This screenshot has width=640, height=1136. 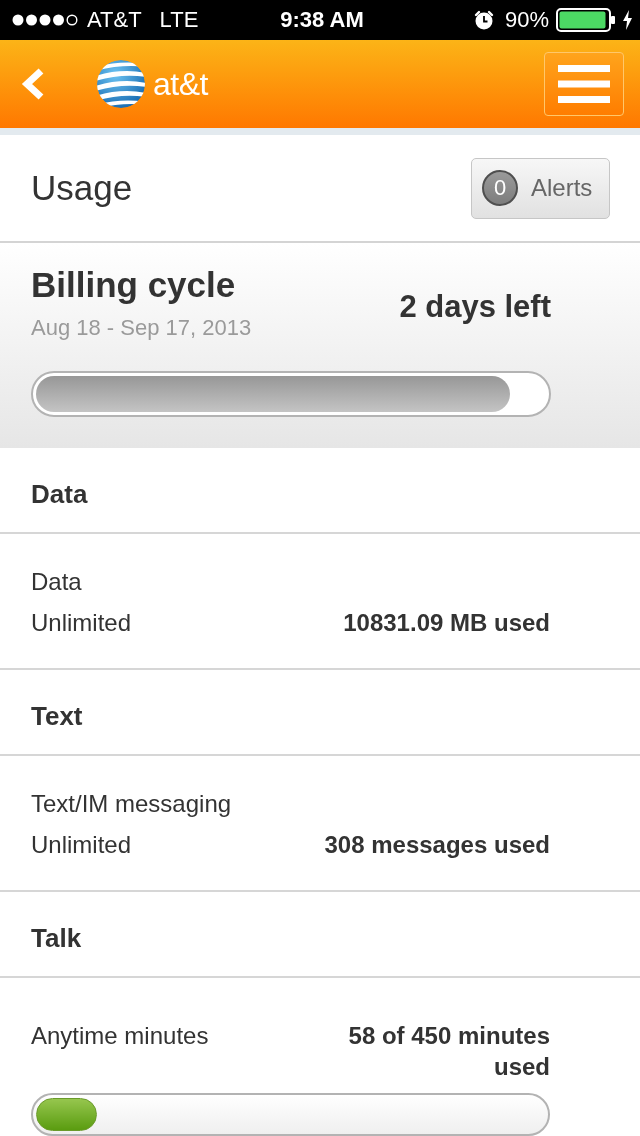 I want to click on menu-button, so click(x=584, y=84).